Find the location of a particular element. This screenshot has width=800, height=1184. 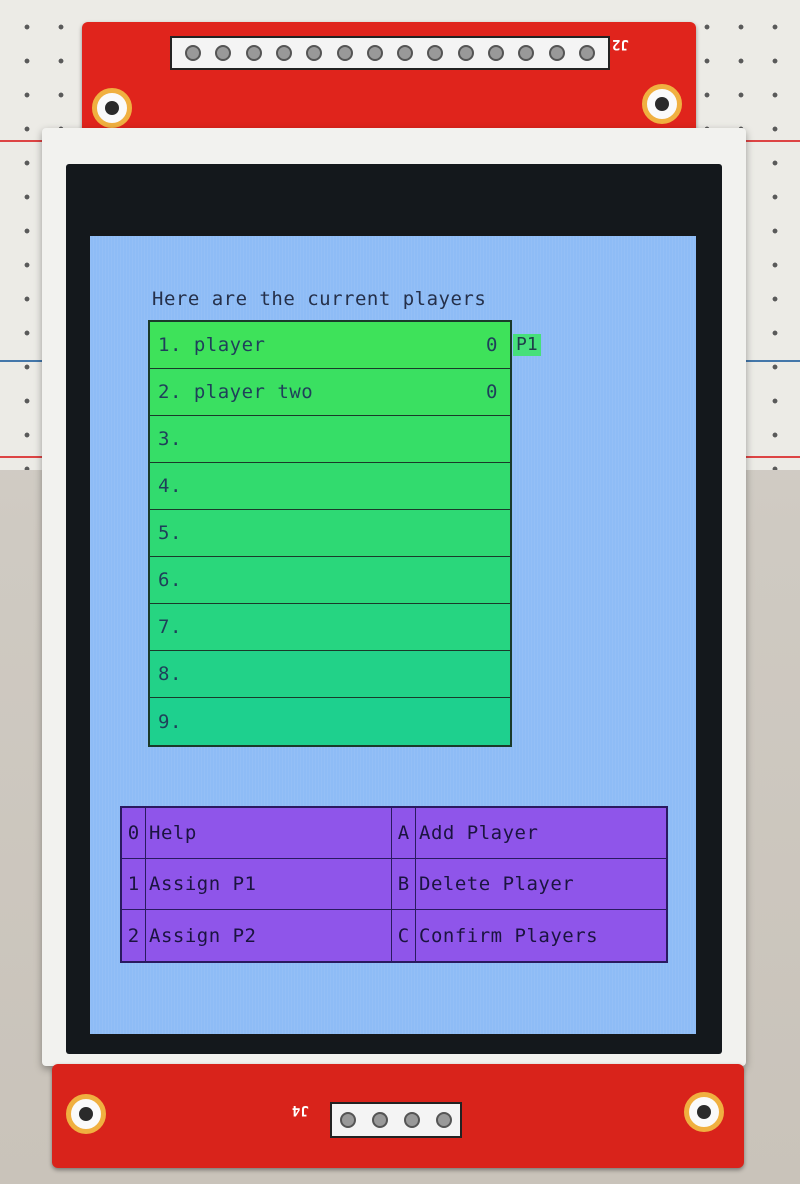

player-name: 6. is located at coordinates (170, 580).